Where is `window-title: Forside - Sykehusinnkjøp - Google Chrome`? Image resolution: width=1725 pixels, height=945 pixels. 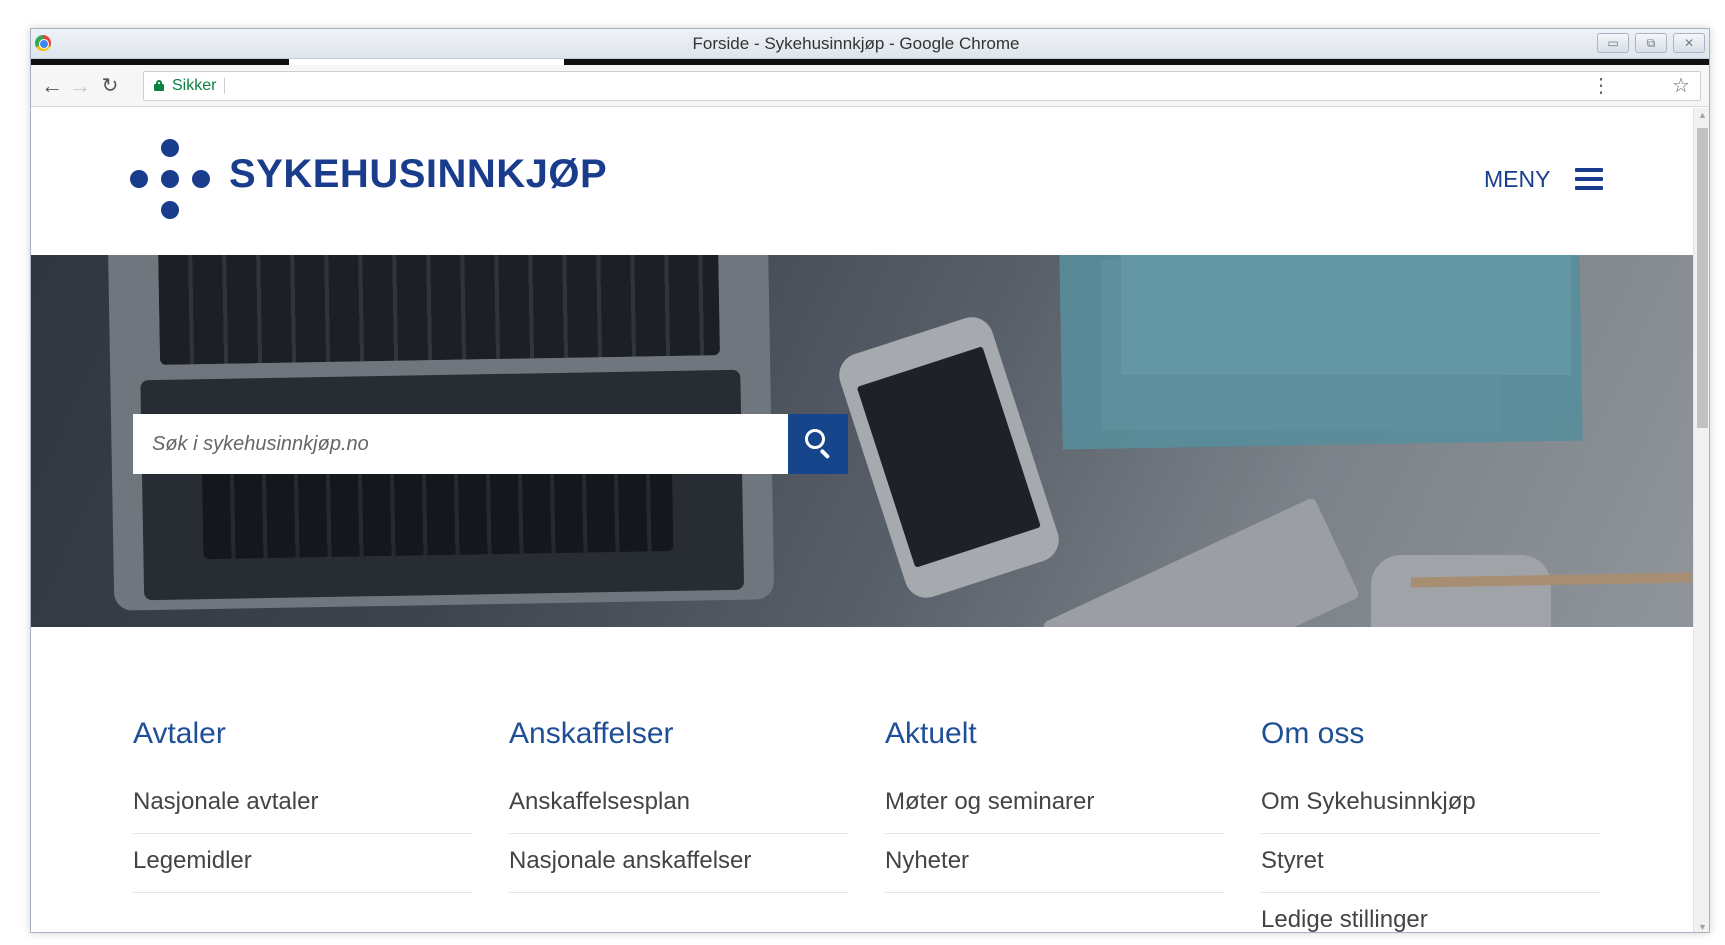 window-title: Forside - Sykehusinnkjøp - Google Chrome is located at coordinates (856, 43).